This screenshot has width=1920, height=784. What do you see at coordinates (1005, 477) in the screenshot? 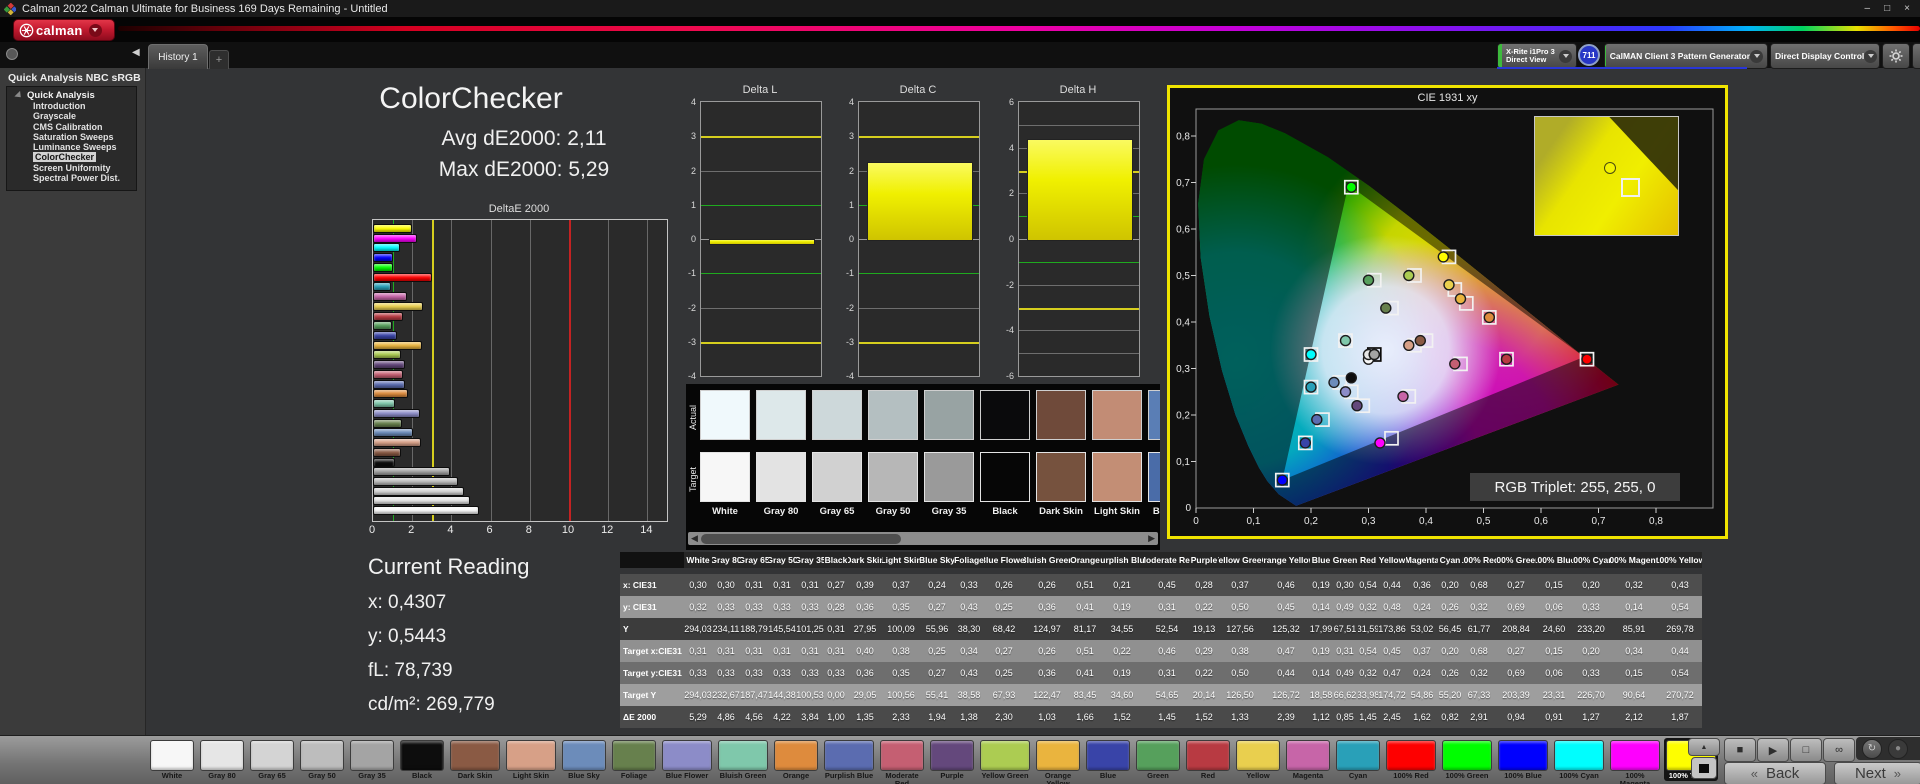
I see `target-swatch-black` at bounding box center [1005, 477].